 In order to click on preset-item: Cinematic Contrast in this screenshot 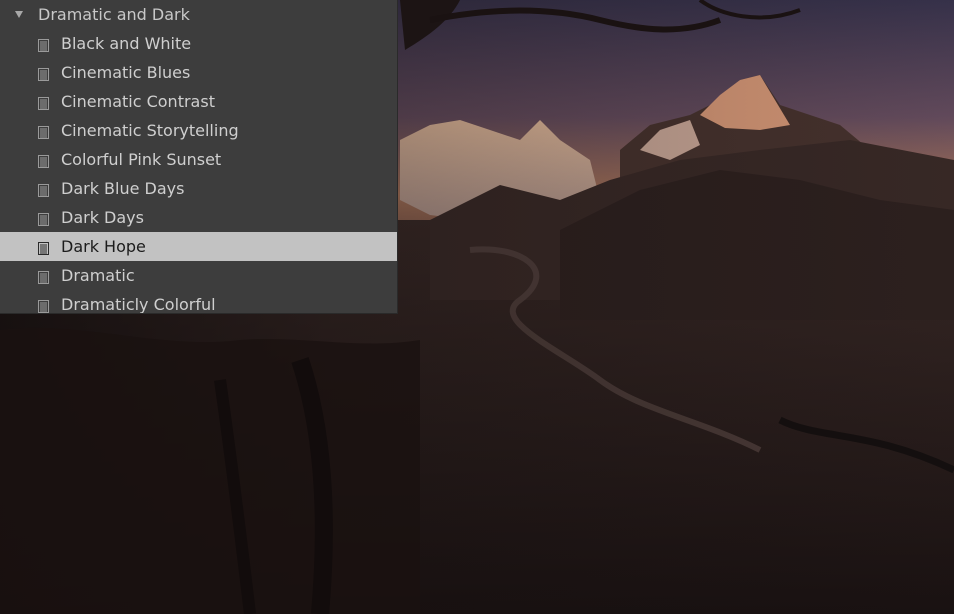, I will do `click(198, 101)`.